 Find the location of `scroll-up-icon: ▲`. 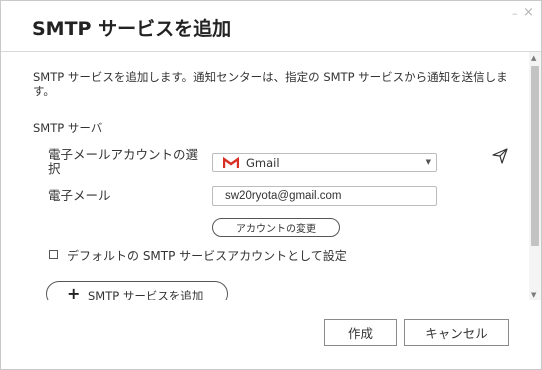

scroll-up-icon: ▲ is located at coordinates (533, 58).